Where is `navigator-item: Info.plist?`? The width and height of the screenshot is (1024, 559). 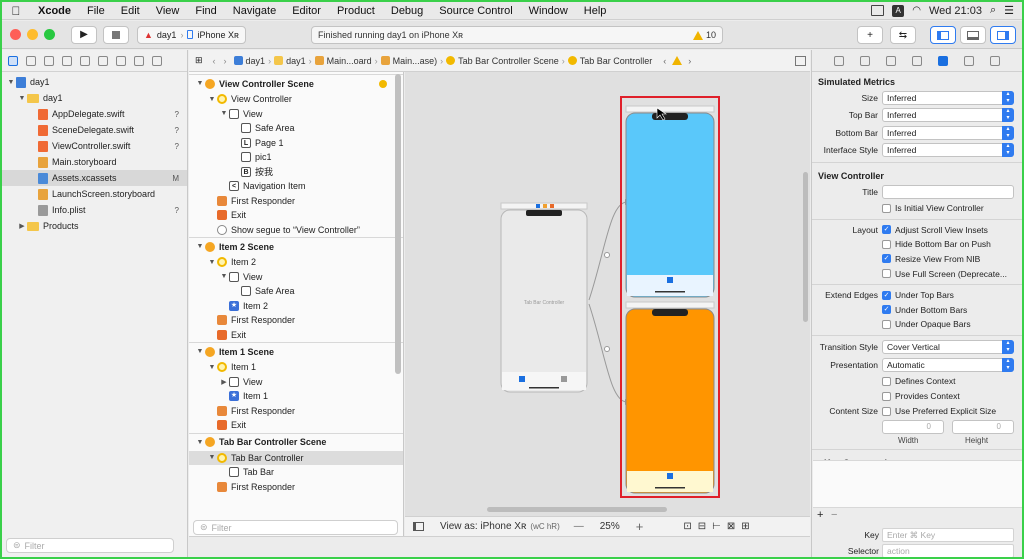 navigator-item: Info.plist? is located at coordinates (94, 210).